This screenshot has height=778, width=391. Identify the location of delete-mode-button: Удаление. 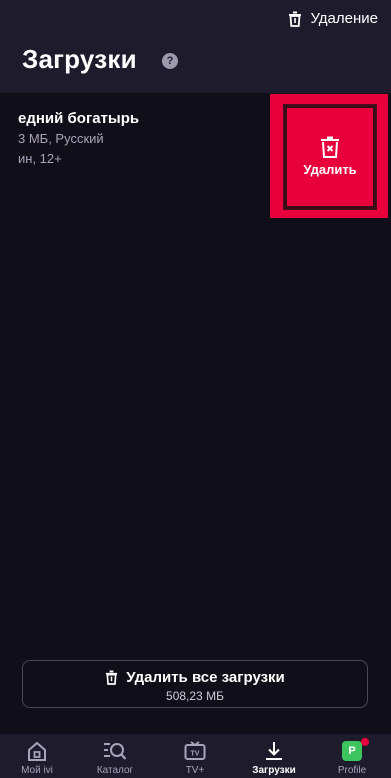
(333, 18).